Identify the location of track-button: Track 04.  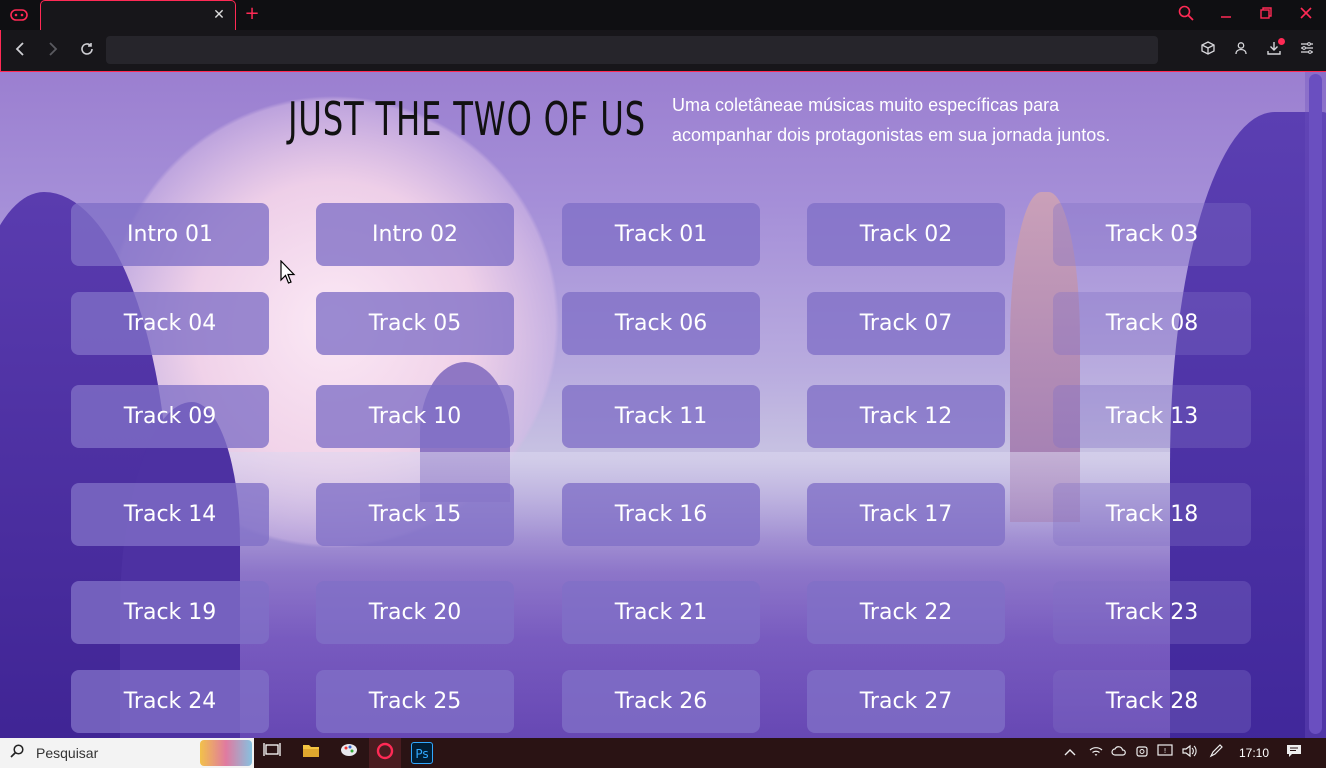
(170, 323).